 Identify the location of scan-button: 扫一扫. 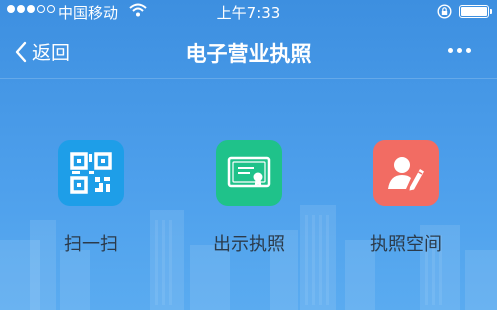
(91, 198).